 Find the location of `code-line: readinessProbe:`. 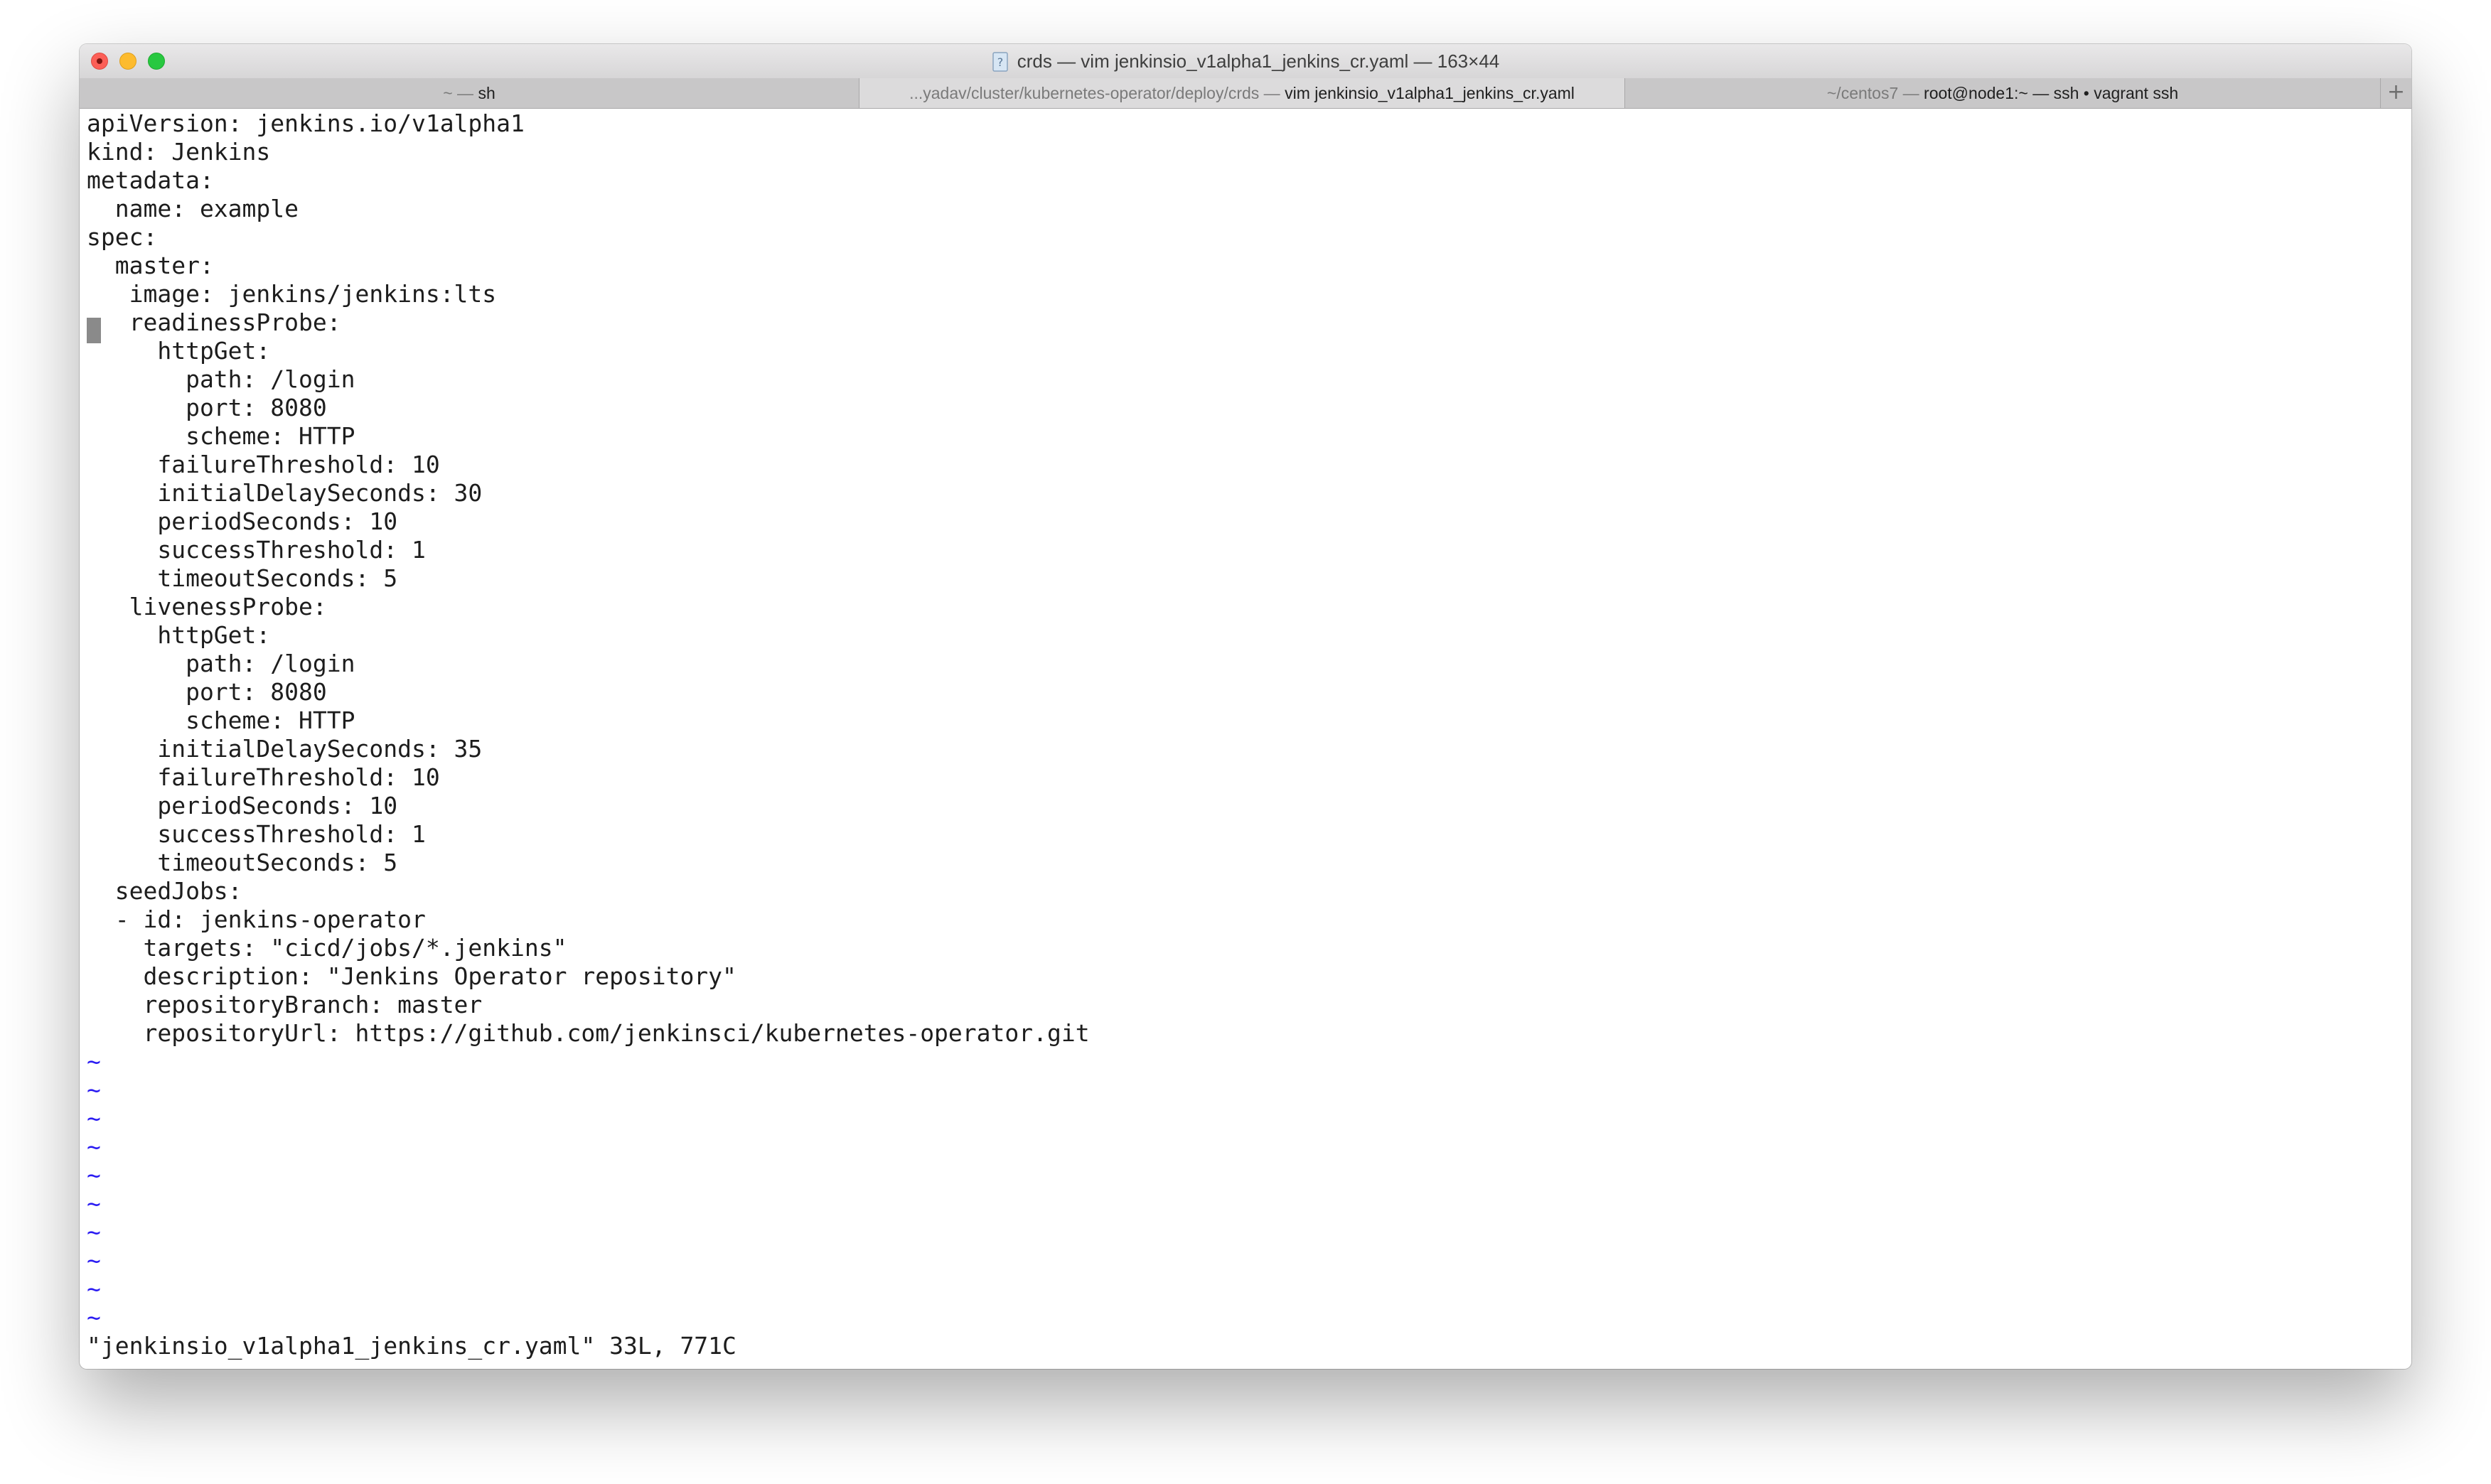

code-line: readinessProbe: is located at coordinates (214, 322).